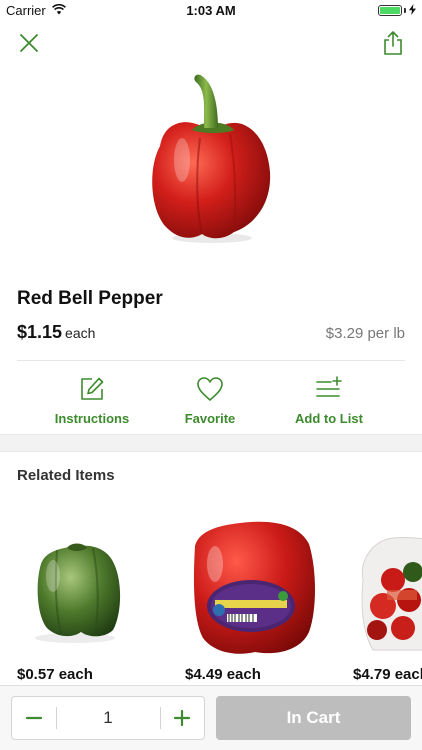  Describe the element at coordinates (210, 418) in the screenshot. I see `favorite-label: Favorite` at that location.